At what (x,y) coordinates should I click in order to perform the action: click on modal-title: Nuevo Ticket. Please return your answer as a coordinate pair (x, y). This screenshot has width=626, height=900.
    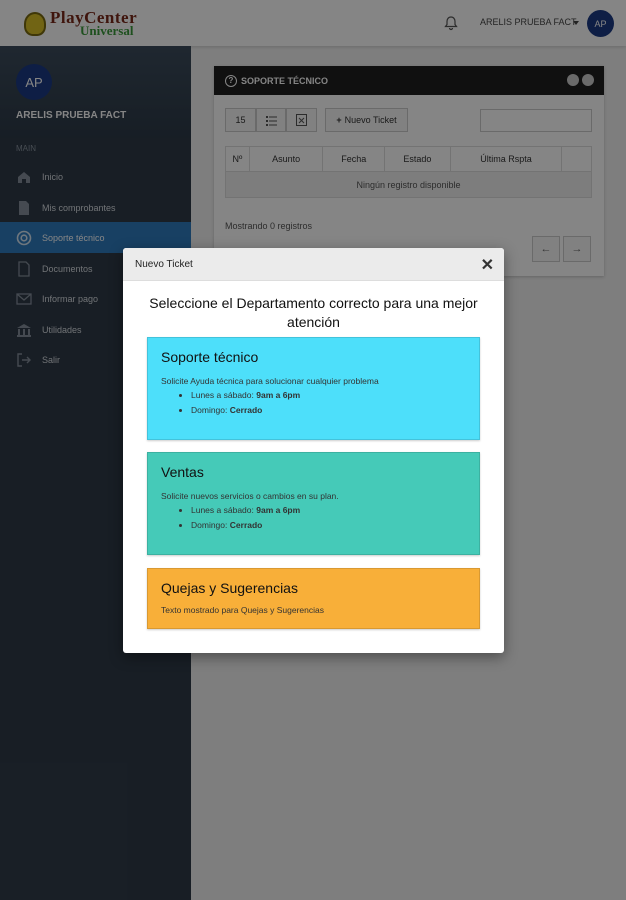
    Looking at the image, I should click on (164, 264).